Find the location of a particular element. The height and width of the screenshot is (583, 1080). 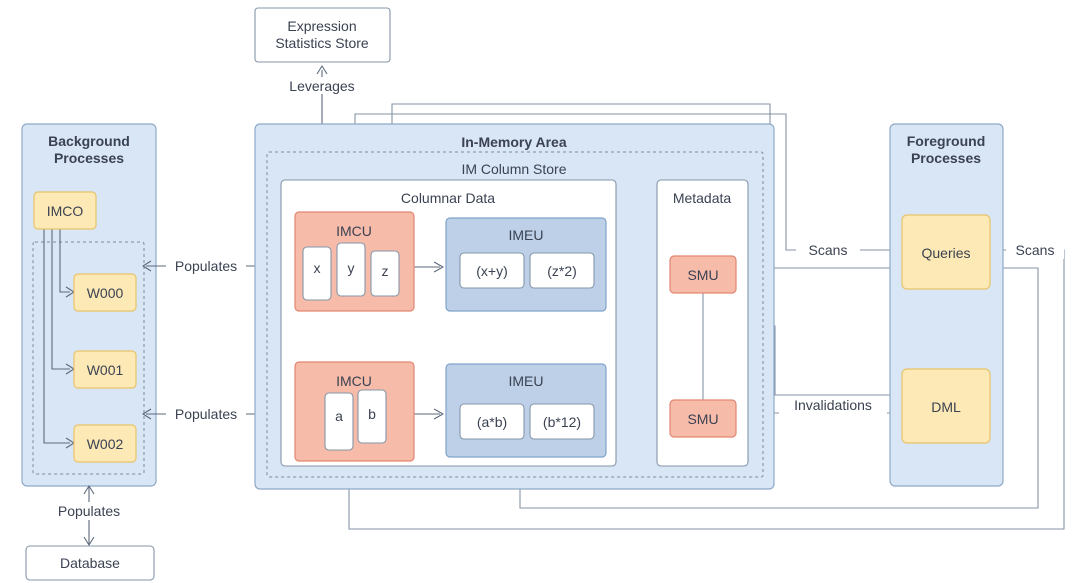

smu-unit-2: SMU is located at coordinates (703, 418).